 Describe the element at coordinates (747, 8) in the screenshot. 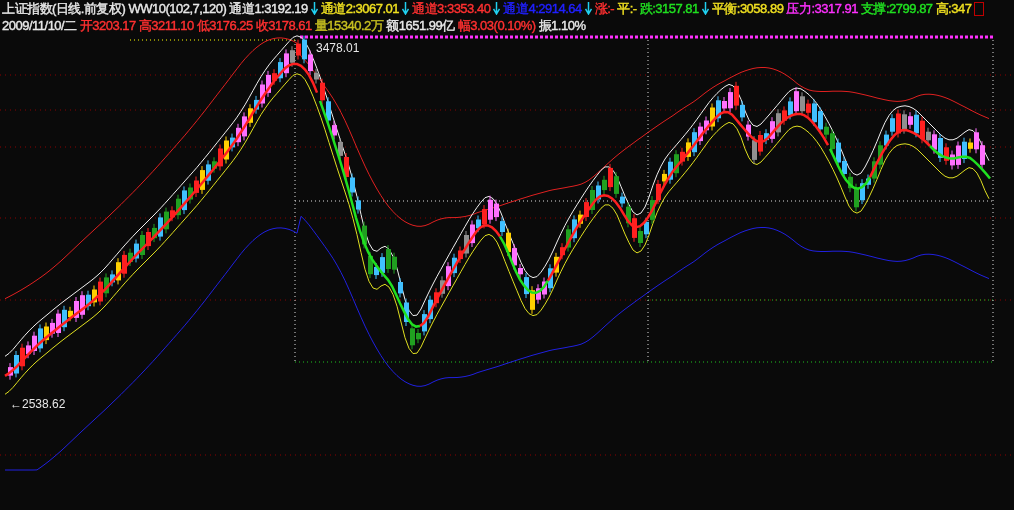

I see `indicator-value: 平衡:3058.89` at that location.